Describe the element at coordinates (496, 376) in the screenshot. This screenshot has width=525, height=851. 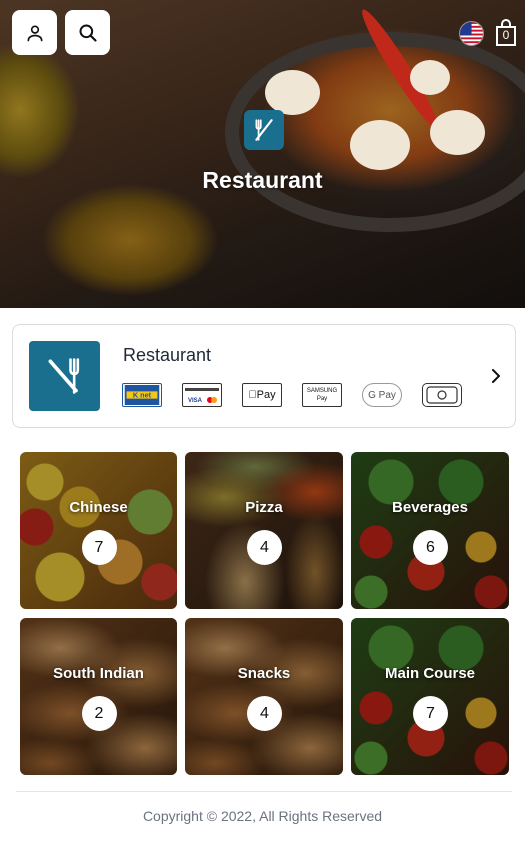
I see `chevron-right-icon` at that location.